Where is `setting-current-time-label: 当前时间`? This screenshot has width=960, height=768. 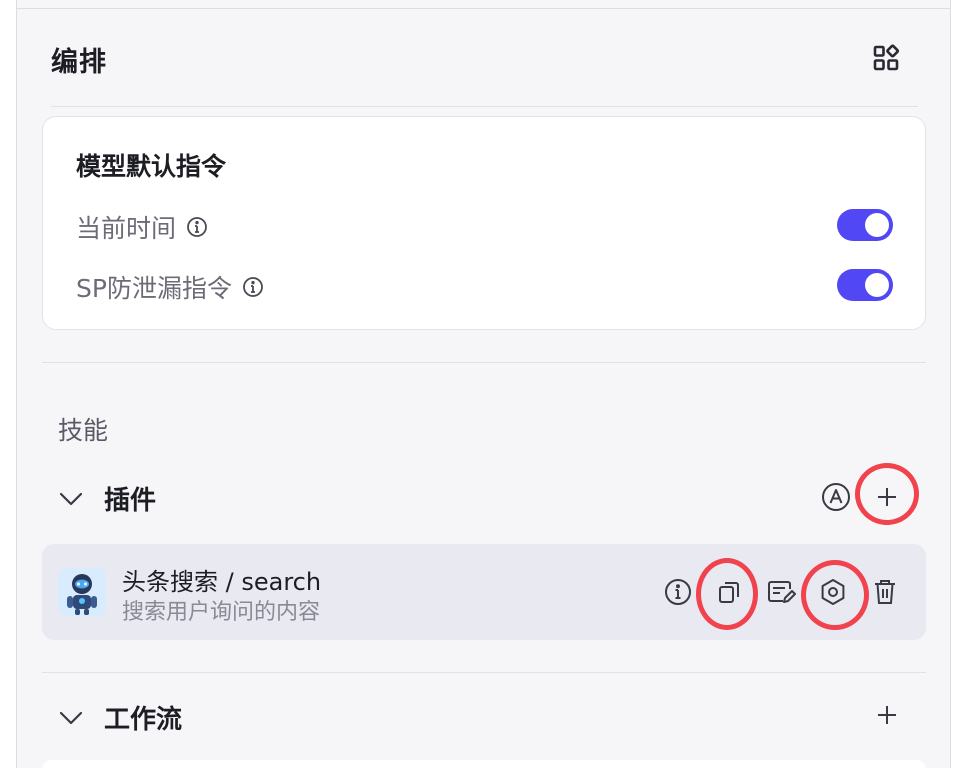
setting-current-time-label: 当前时间 is located at coordinates (126, 228).